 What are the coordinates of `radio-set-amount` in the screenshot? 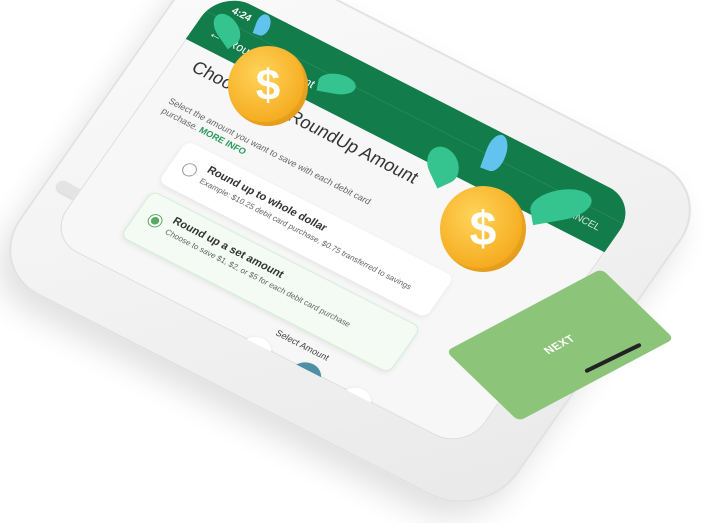 It's located at (155, 220).